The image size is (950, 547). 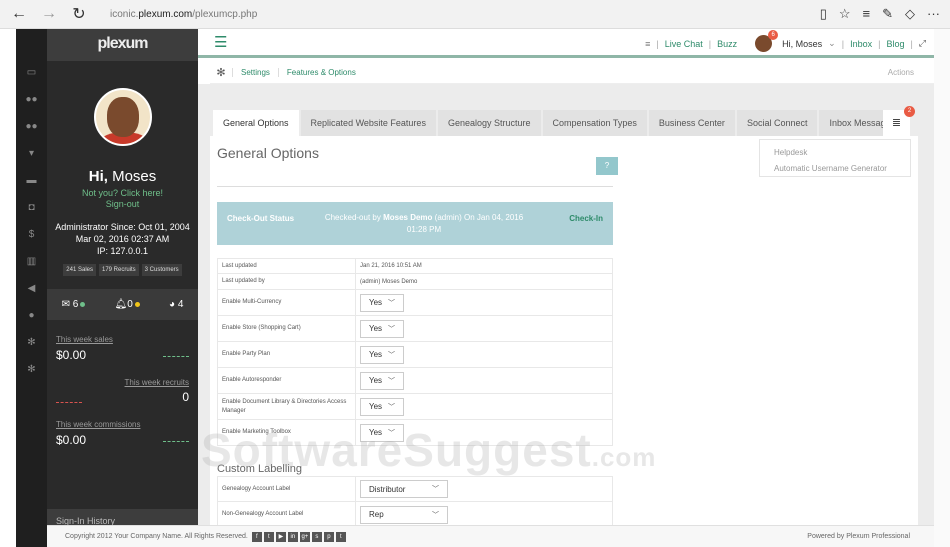 What do you see at coordinates (49, 14) in the screenshot?
I see `forward-arrow-icon: →` at bounding box center [49, 14].